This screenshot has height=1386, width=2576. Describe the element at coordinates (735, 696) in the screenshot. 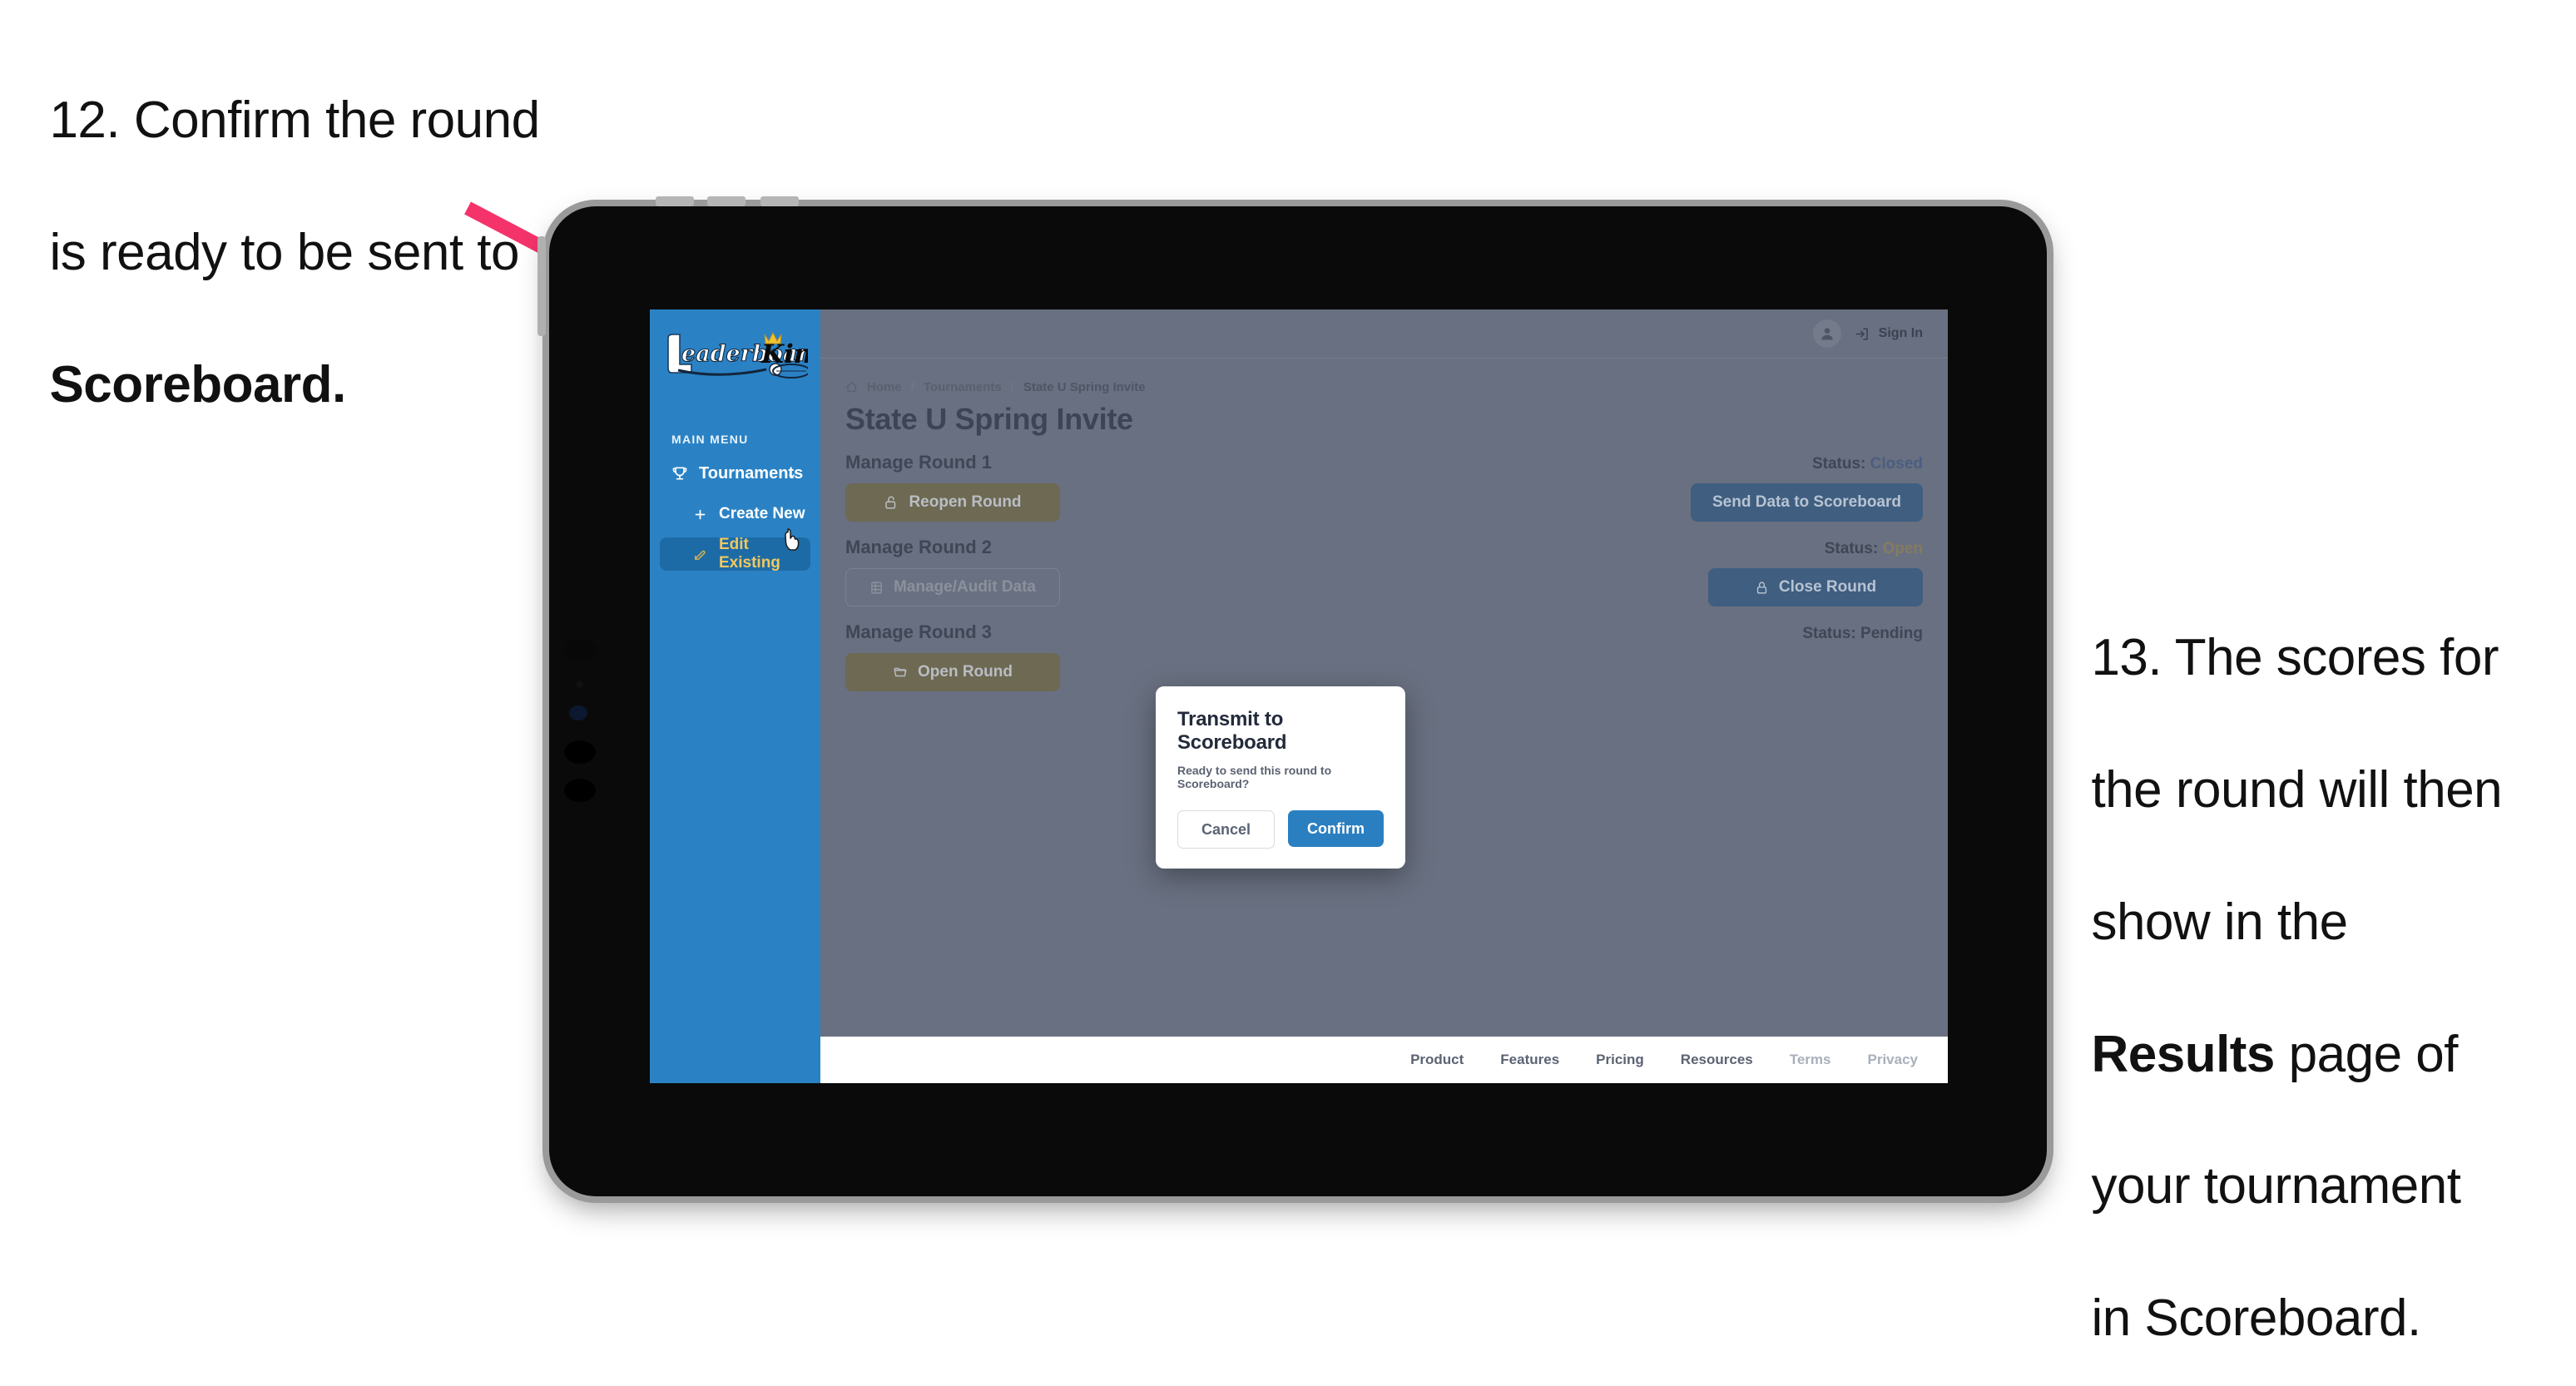

I see `sidebar: eaderboard King MAIN MENU` at that location.